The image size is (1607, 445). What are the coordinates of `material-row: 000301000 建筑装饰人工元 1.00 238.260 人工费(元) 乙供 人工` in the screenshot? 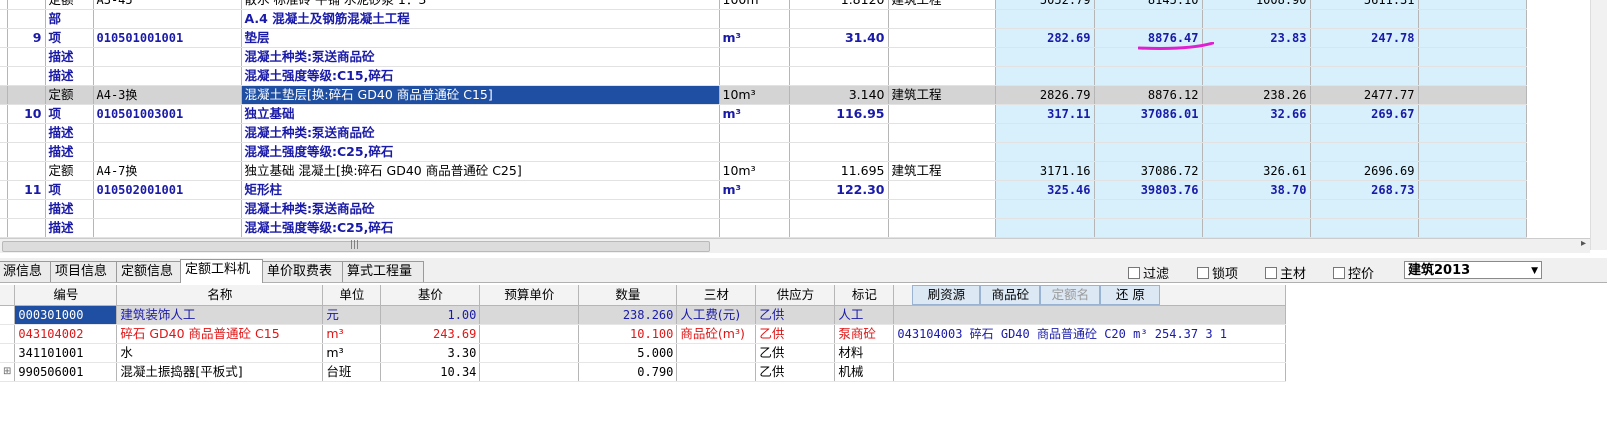 It's located at (643, 315).